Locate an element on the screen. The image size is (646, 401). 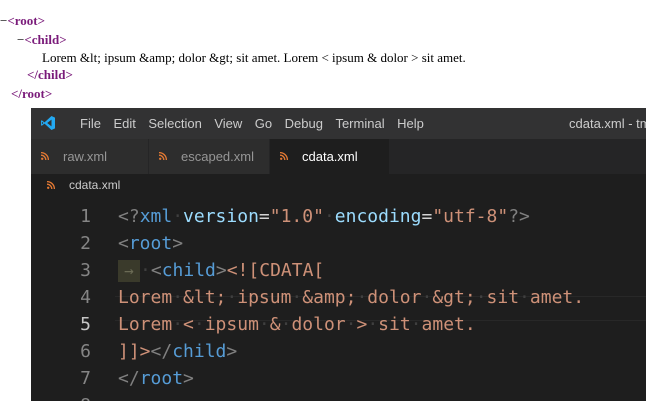
tab-bar: raw.xml escaped.xml cdata.xml is located at coordinates (338, 156).